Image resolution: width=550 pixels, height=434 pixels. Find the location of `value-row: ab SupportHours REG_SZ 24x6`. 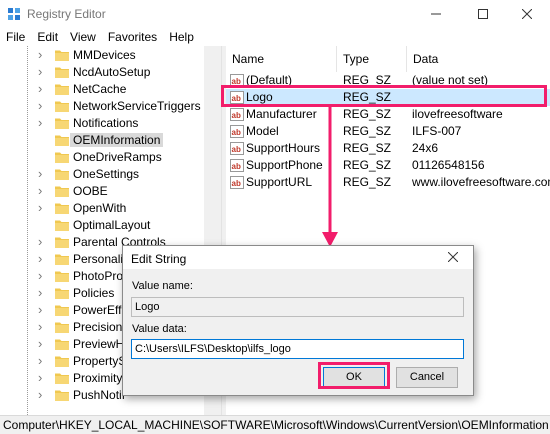

value-row: ab SupportHours REG_SZ 24x6 is located at coordinates (388, 148).